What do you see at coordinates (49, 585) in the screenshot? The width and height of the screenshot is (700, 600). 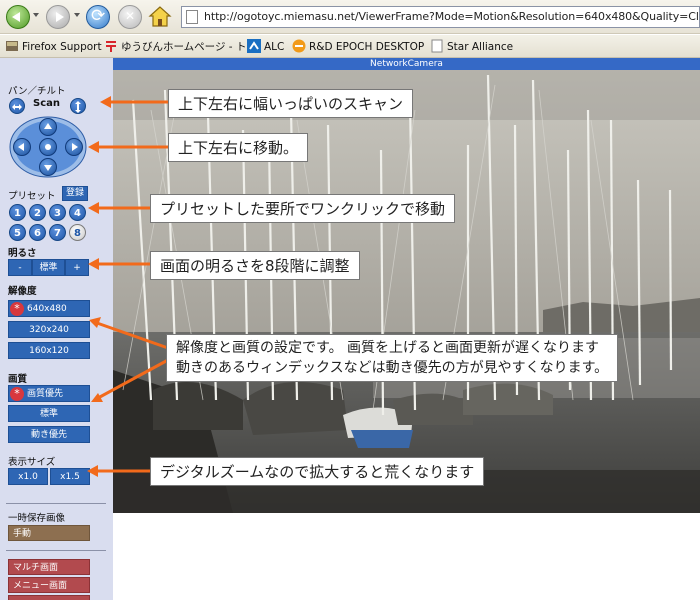 I see `menu-screen-button: メニュー画面` at bounding box center [49, 585].